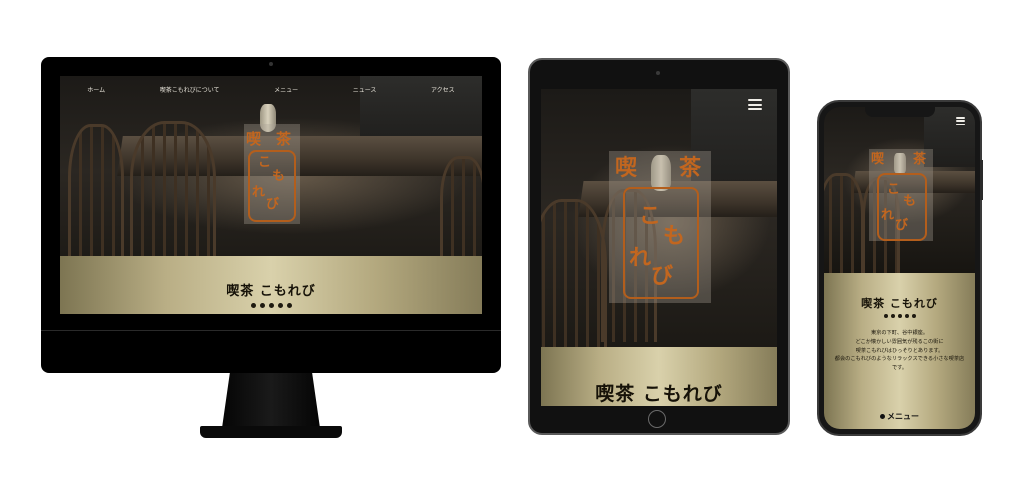 Image resolution: width=1024 pixels, height=495 pixels. I want to click on intro-line: 都会のこもれびのようなリラックスできる小さな喫茶店, so click(899, 359).